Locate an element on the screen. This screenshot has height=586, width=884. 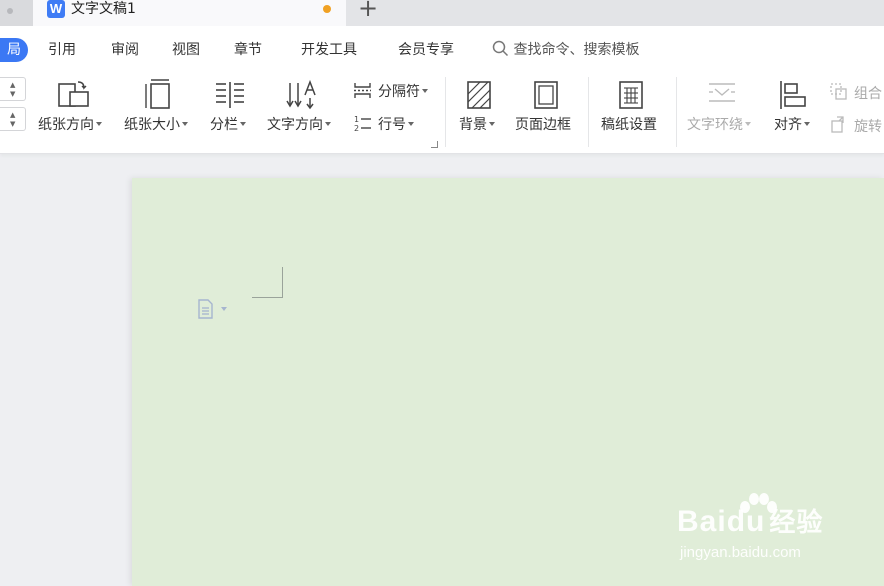
line-numbers-button: 1 2 行号 is located at coordinates (383, 124).